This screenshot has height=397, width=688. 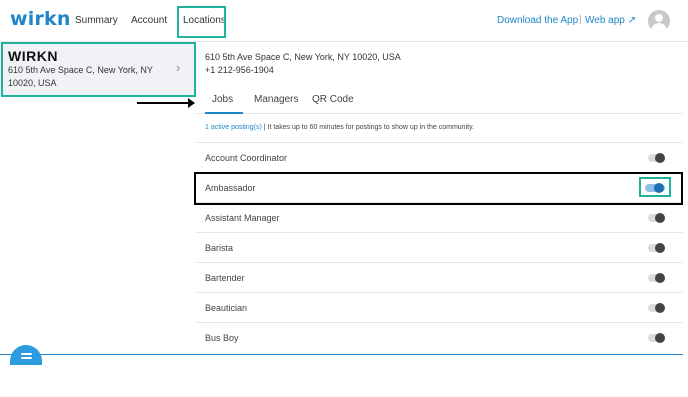 What do you see at coordinates (610, 20) in the screenshot?
I see `web-app-link: Web app ↗` at bounding box center [610, 20].